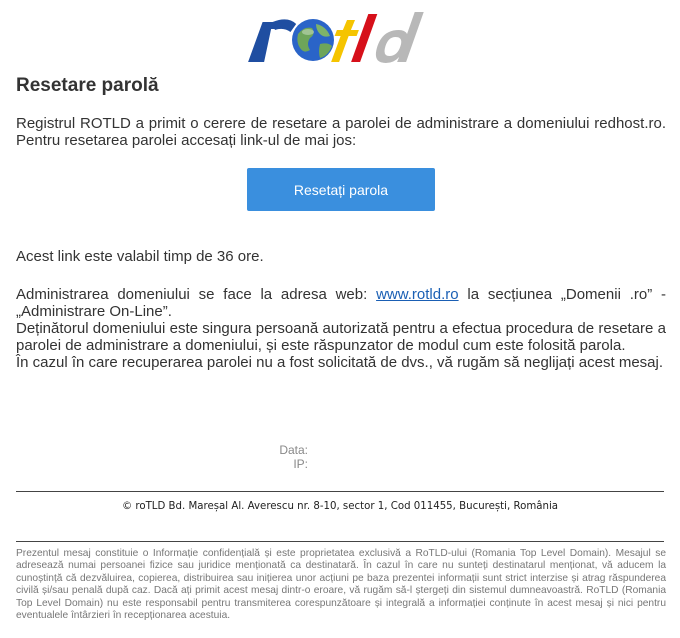 The width and height of the screenshot is (680, 638). What do you see at coordinates (341, 189) in the screenshot?
I see `reset-password-button: Resetați parola` at bounding box center [341, 189].